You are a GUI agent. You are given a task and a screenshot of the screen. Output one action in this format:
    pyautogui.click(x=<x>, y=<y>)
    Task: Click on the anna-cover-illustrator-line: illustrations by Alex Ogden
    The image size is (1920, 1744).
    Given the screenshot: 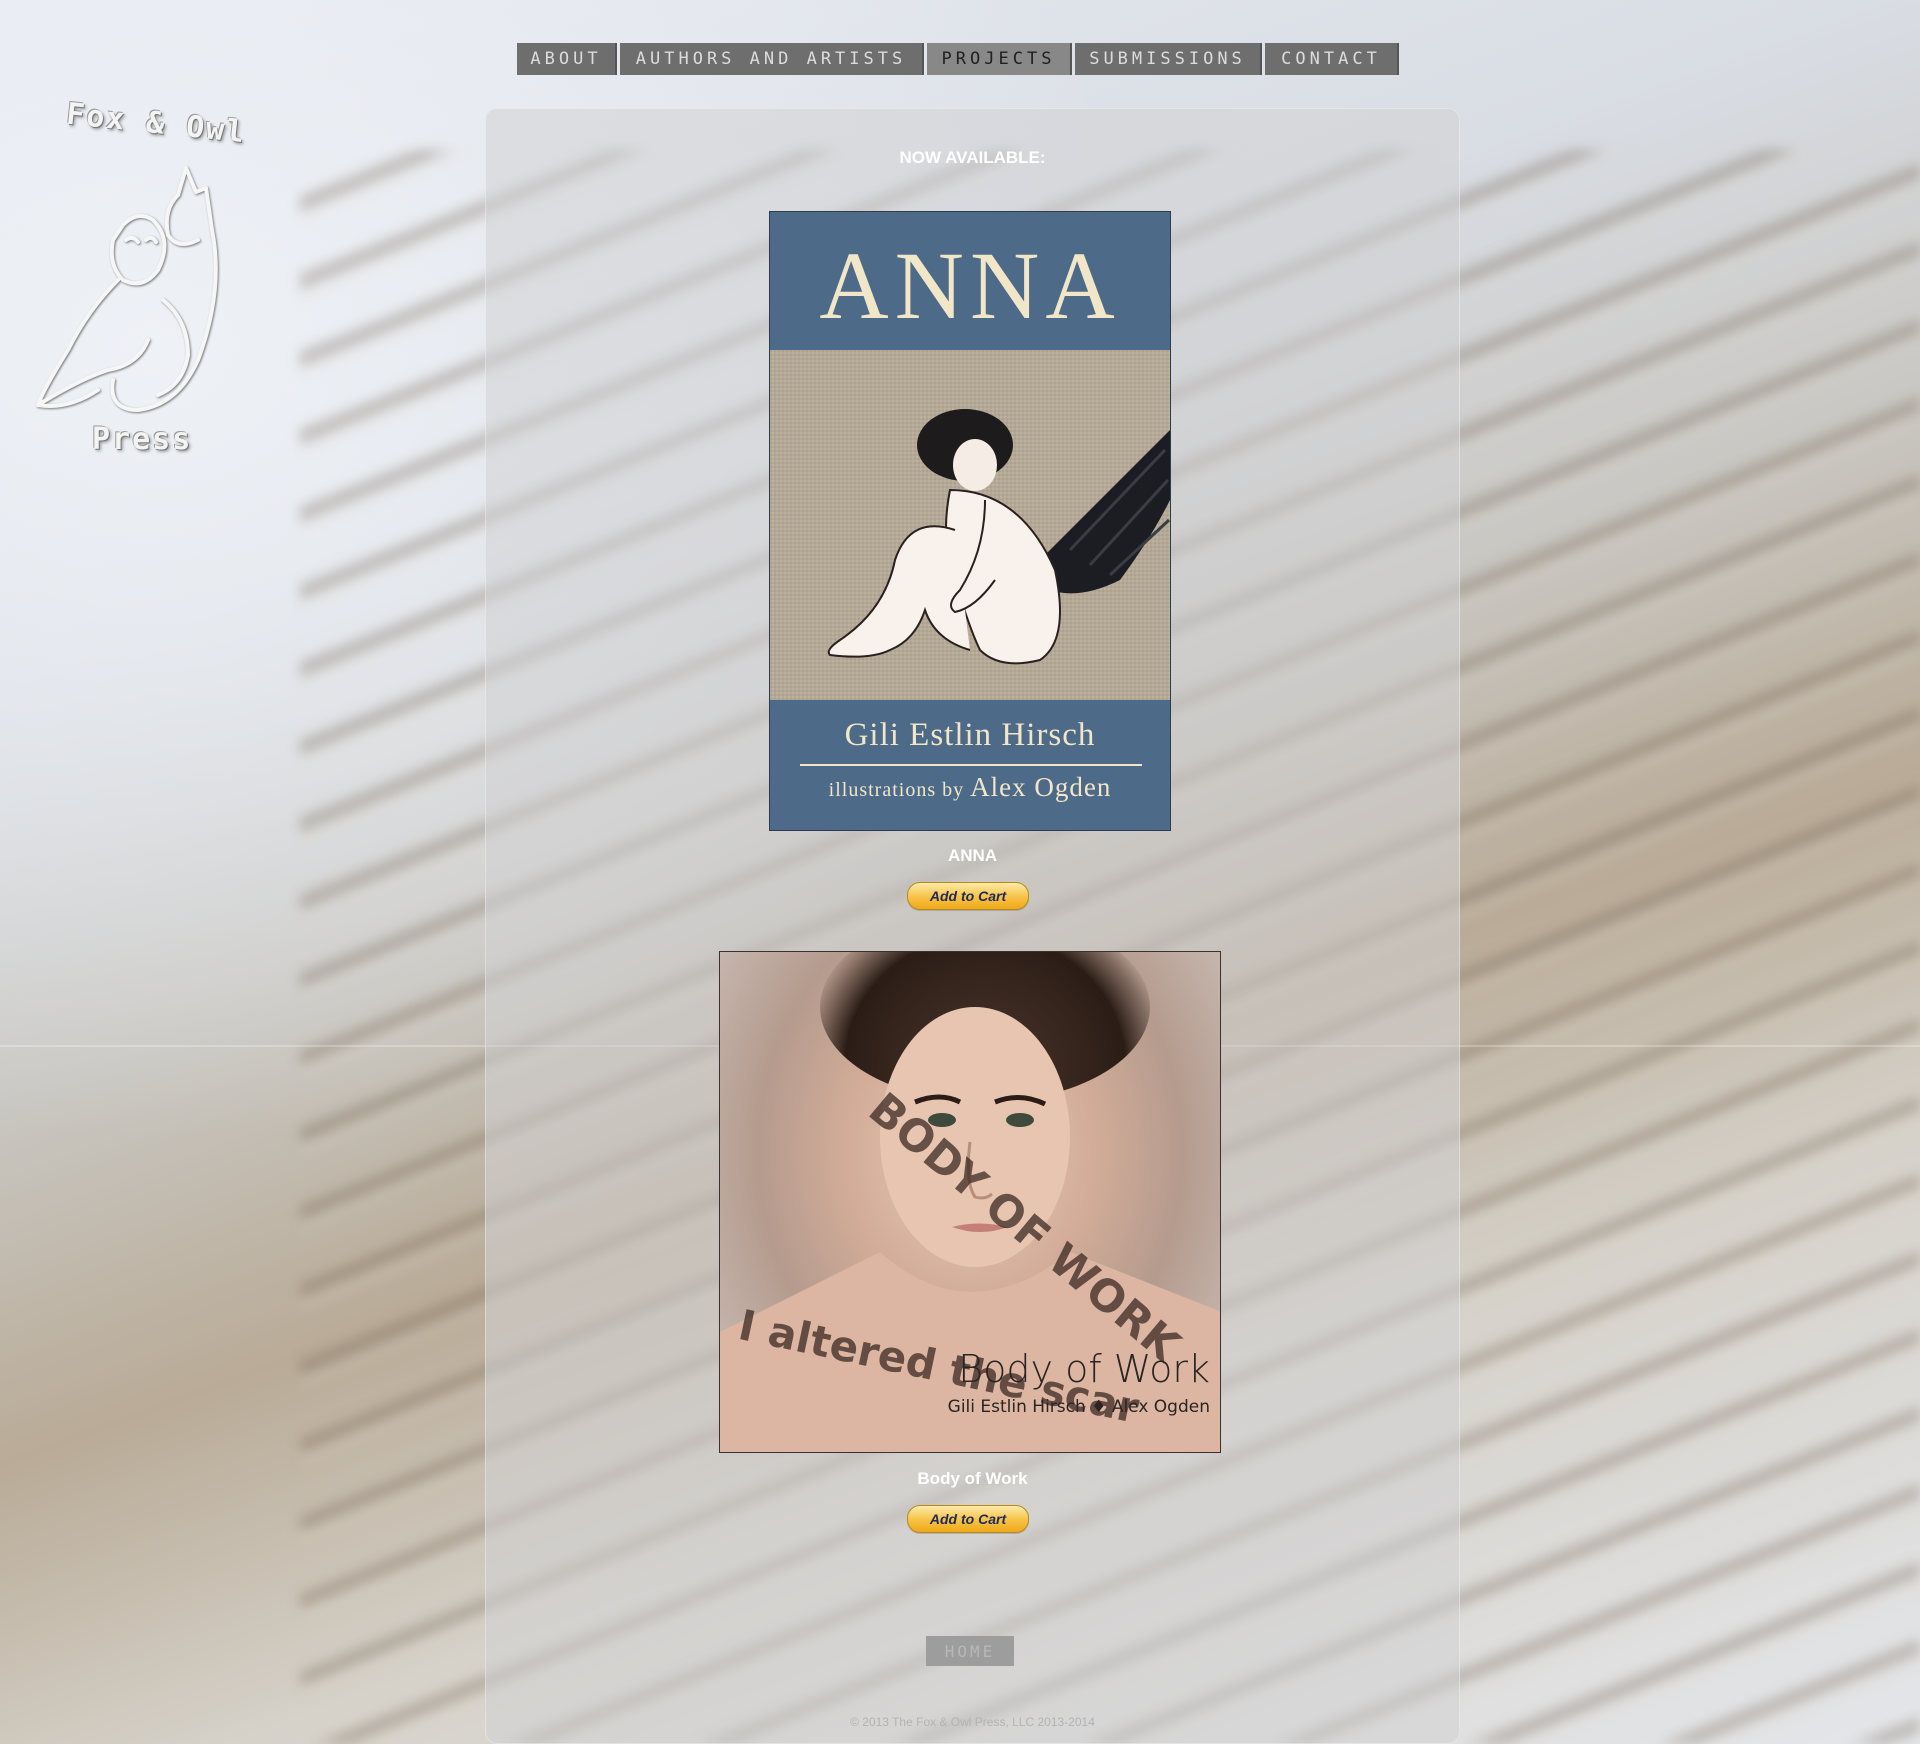 What is the action you would take?
    pyautogui.click(x=970, y=787)
    